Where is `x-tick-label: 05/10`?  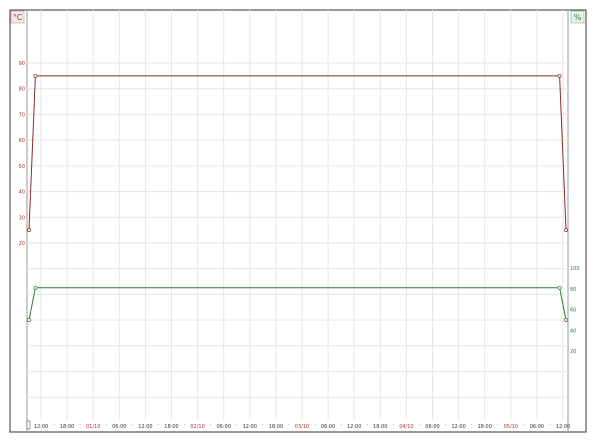 x-tick-label: 05/10 is located at coordinates (511, 427).